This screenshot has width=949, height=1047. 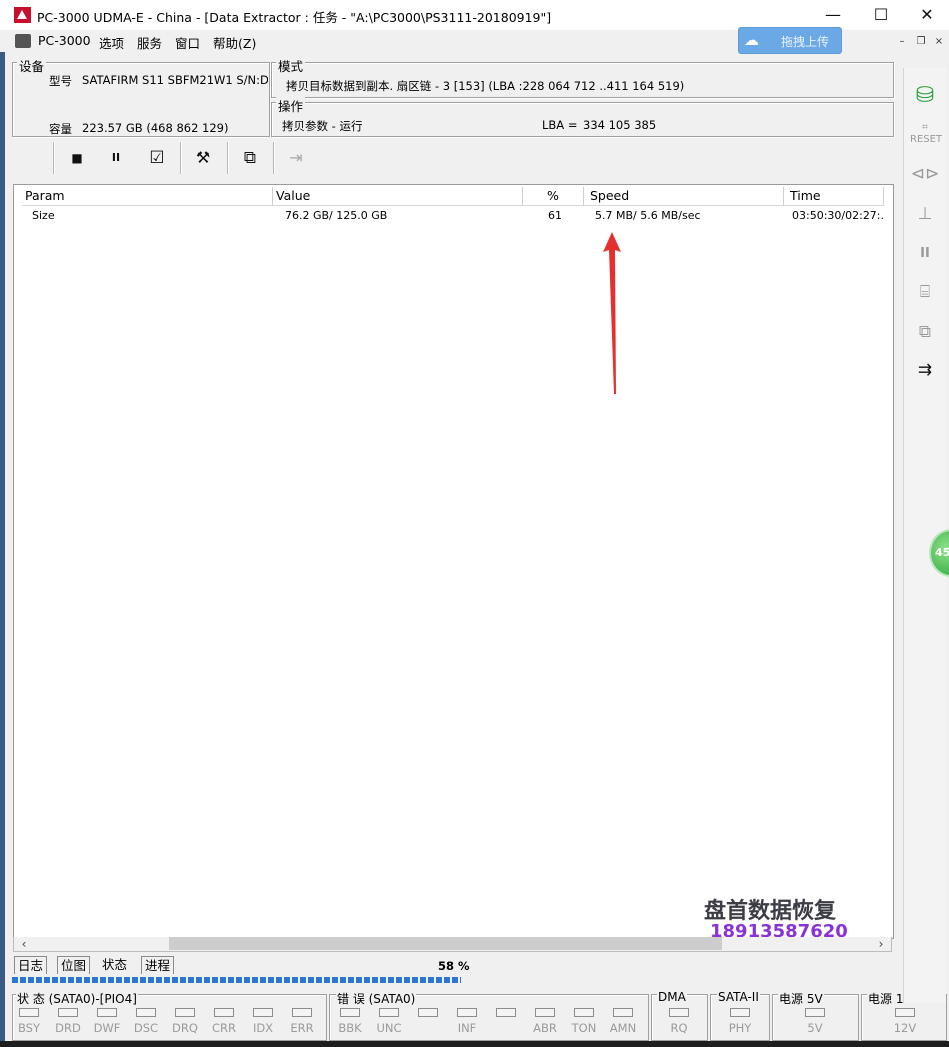 I want to click on sector-map-icon: ⌸, so click(x=925, y=292).